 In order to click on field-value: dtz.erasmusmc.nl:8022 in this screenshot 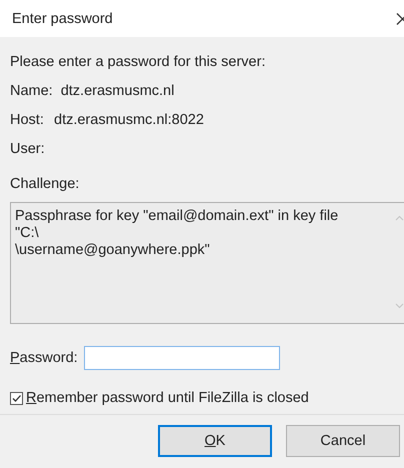, I will do `click(129, 120)`.